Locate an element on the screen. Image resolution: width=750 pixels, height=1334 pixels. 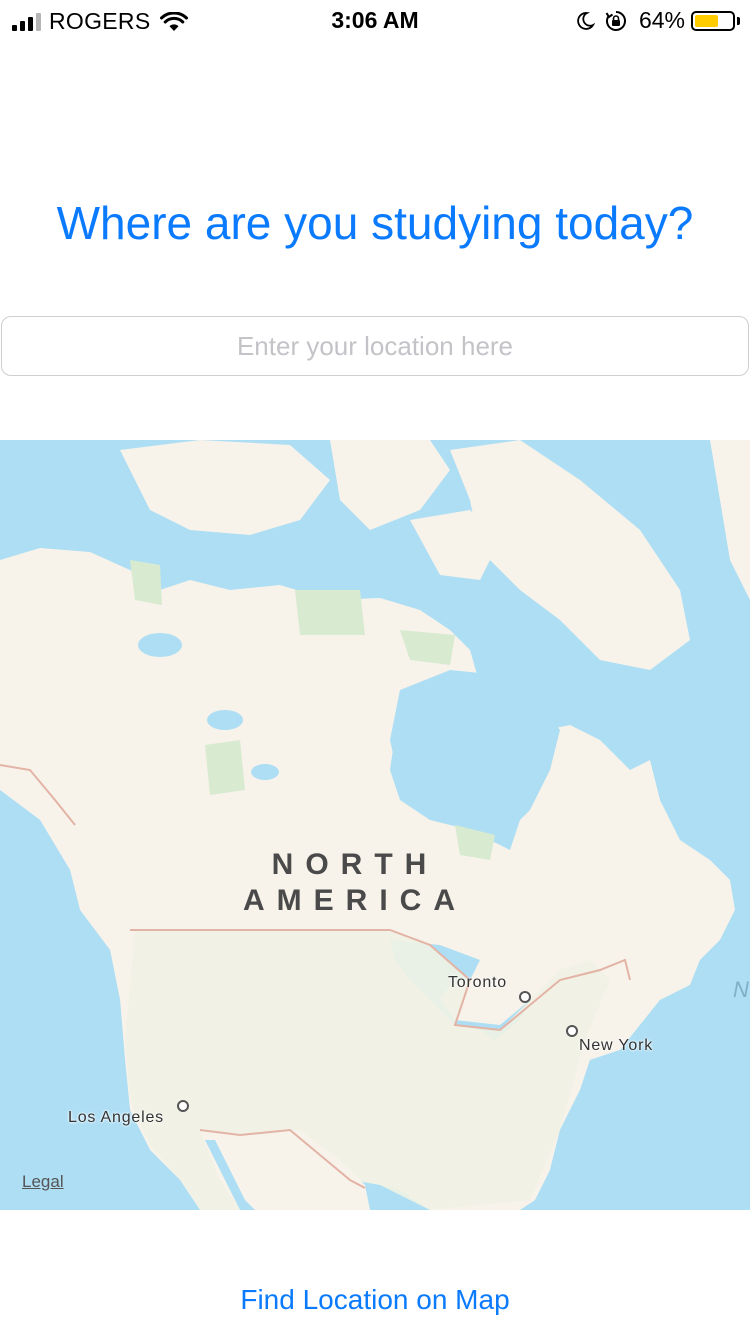
status-right: 64% is located at coordinates (657, 20).